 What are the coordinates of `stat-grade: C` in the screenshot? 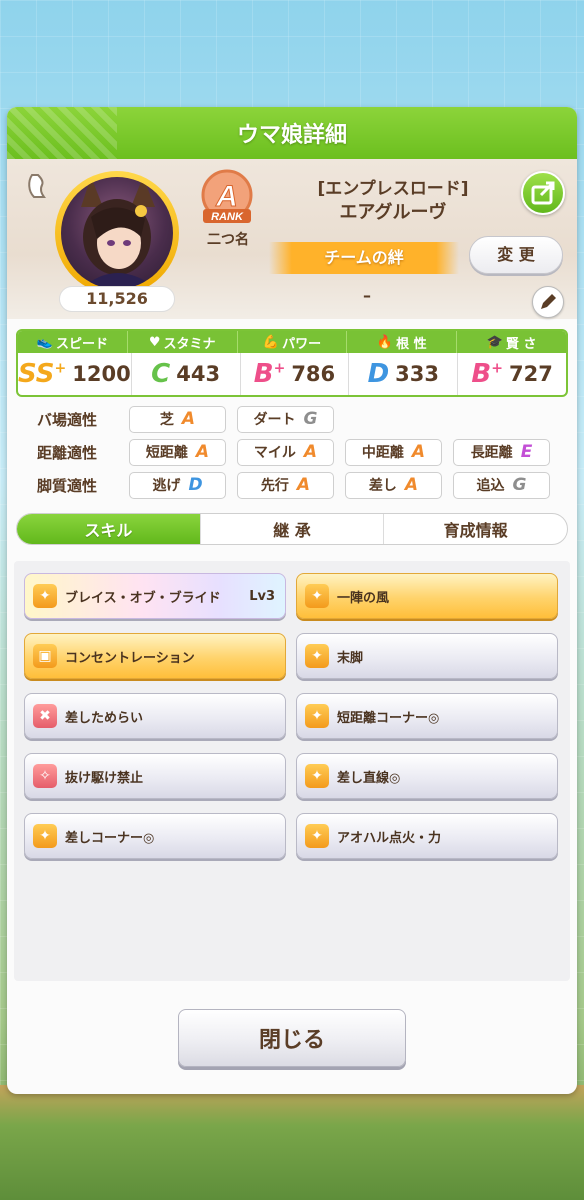 It's located at (161, 374).